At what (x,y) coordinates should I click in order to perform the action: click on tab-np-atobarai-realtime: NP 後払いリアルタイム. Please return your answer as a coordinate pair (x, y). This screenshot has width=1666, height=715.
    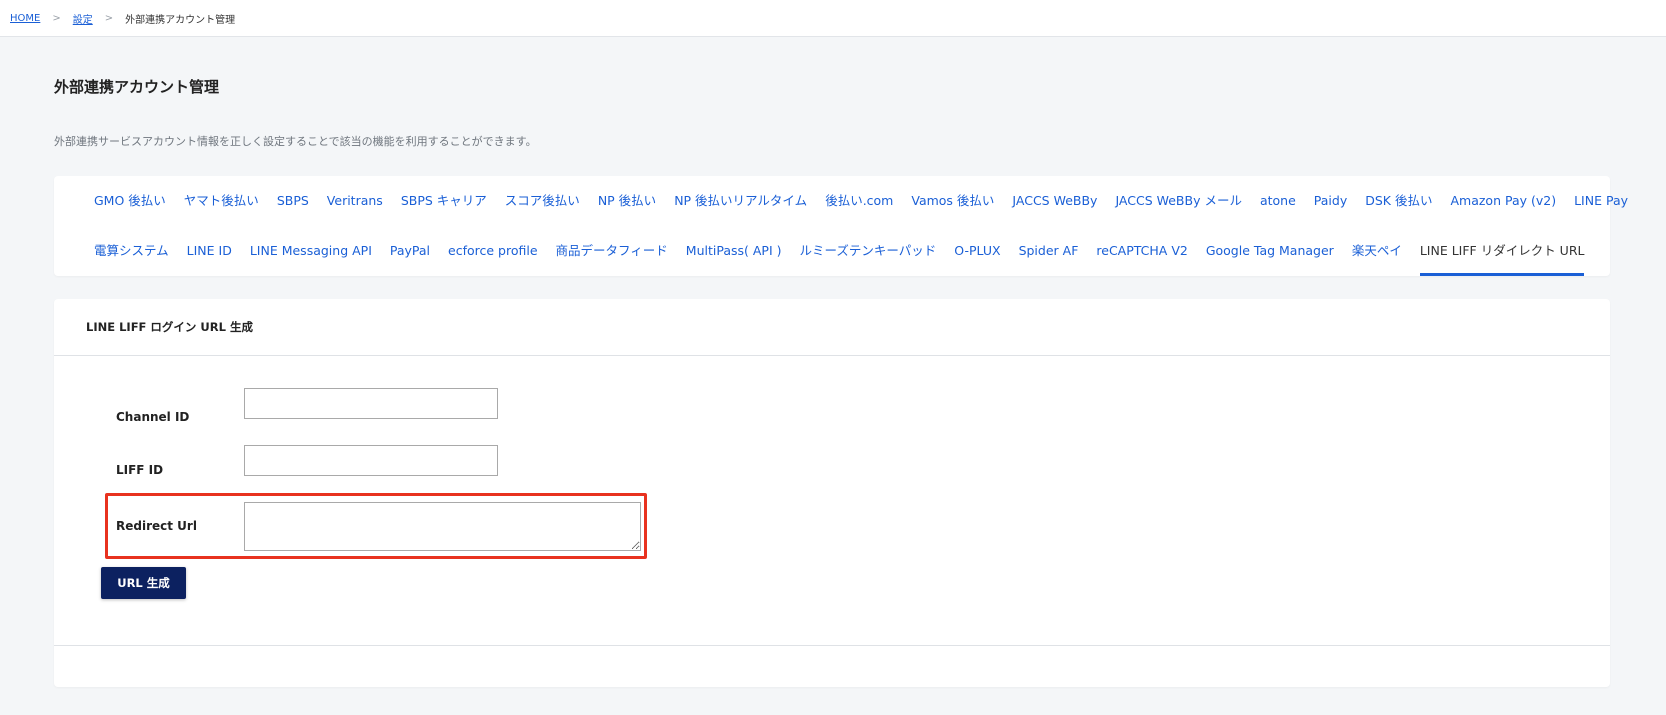
    Looking at the image, I should click on (740, 201).